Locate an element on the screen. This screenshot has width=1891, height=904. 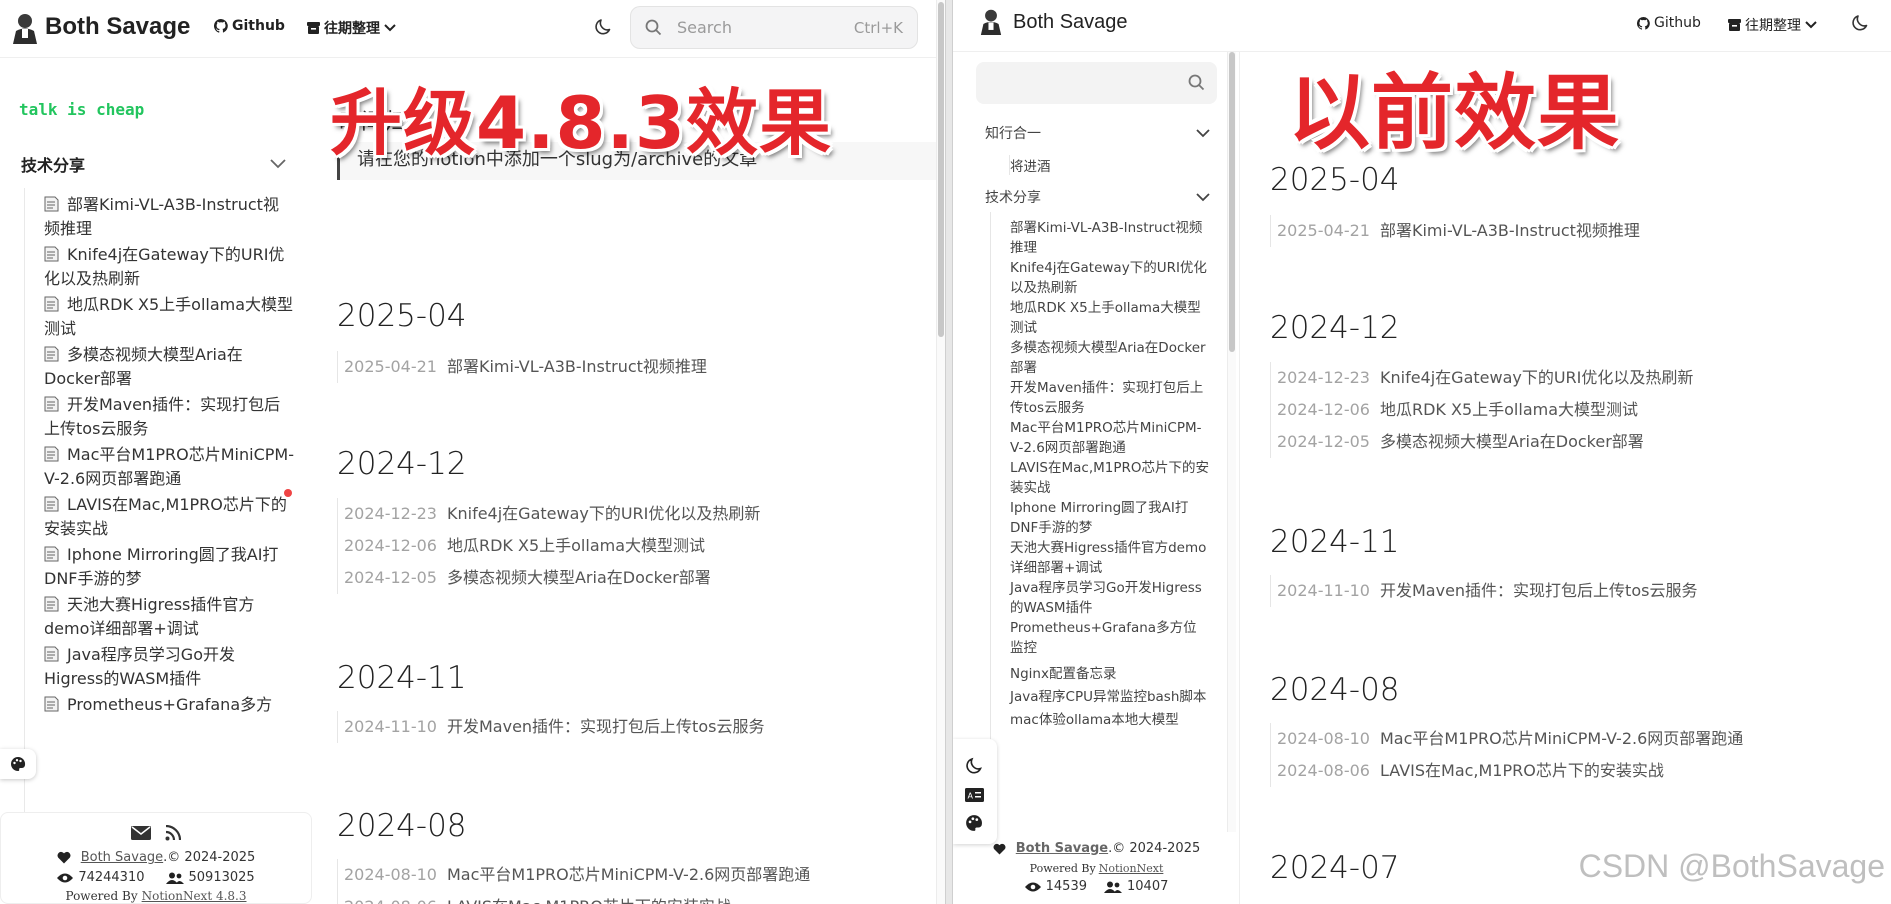
sidebar-item: Nginx配置备忘录 is located at coordinates (1110, 674).